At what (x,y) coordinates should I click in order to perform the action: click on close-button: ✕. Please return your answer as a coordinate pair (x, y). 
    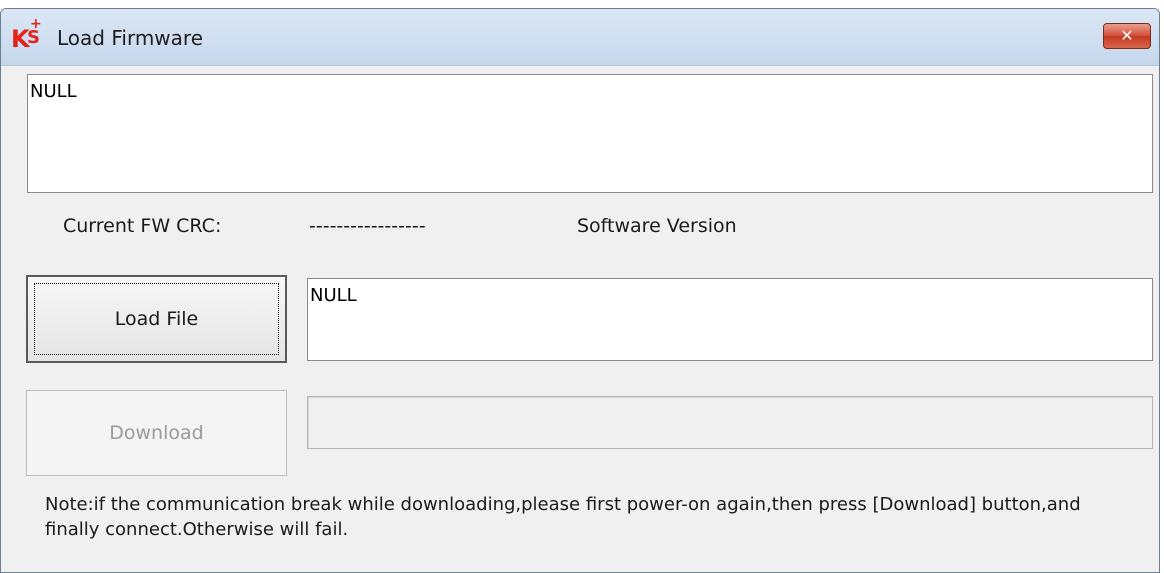
    Looking at the image, I should click on (1127, 36).